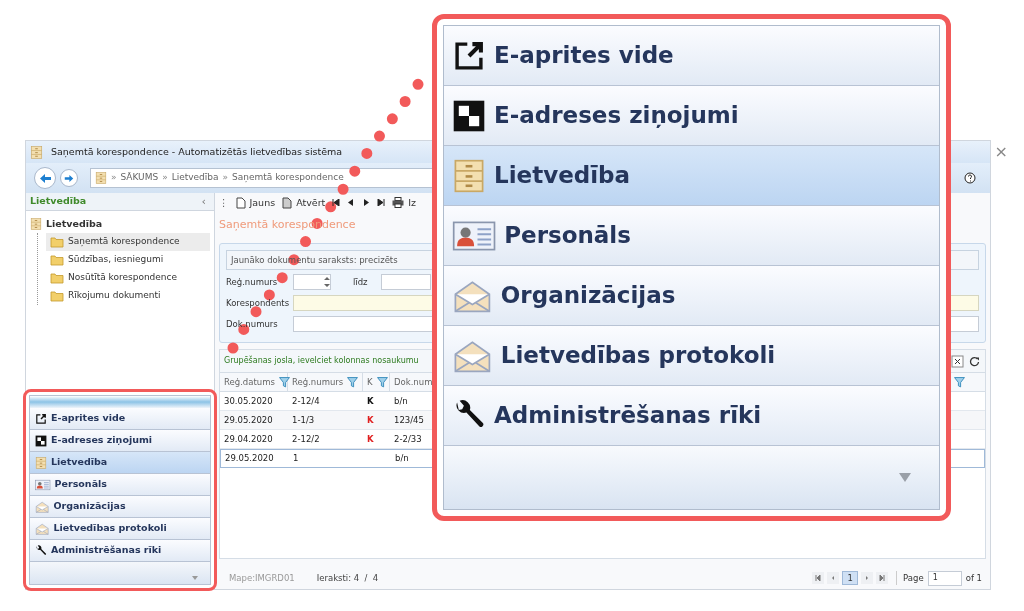 This screenshot has height=611, width=1024. Describe the element at coordinates (970, 178) in the screenshot. I see `help-icon` at that location.